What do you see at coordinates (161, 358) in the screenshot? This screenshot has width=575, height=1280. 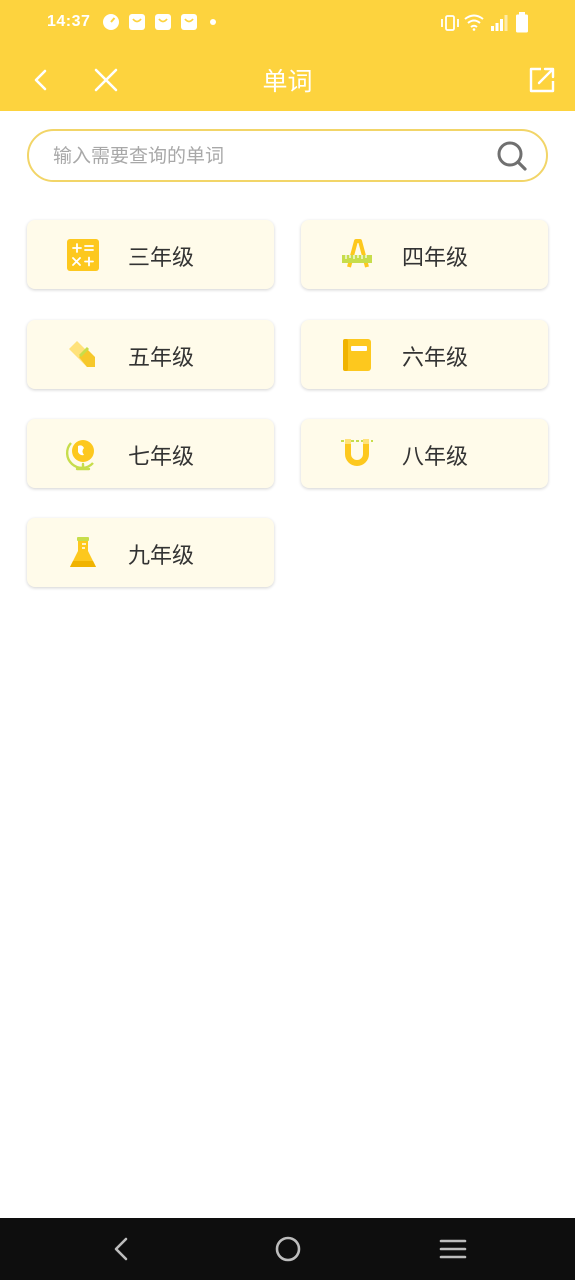 I see `grade-label: 五年级` at bounding box center [161, 358].